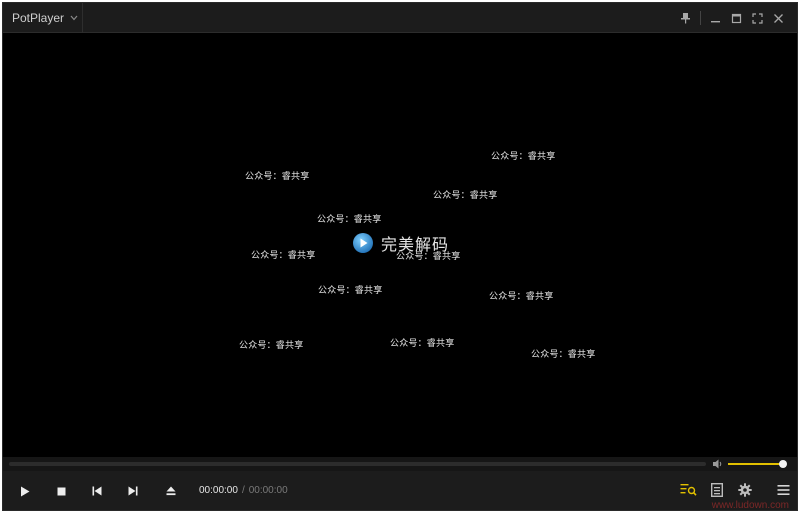  Describe the element at coordinates (218, 490) in the screenshot. I see `current-time: 00:00:00` at that location.